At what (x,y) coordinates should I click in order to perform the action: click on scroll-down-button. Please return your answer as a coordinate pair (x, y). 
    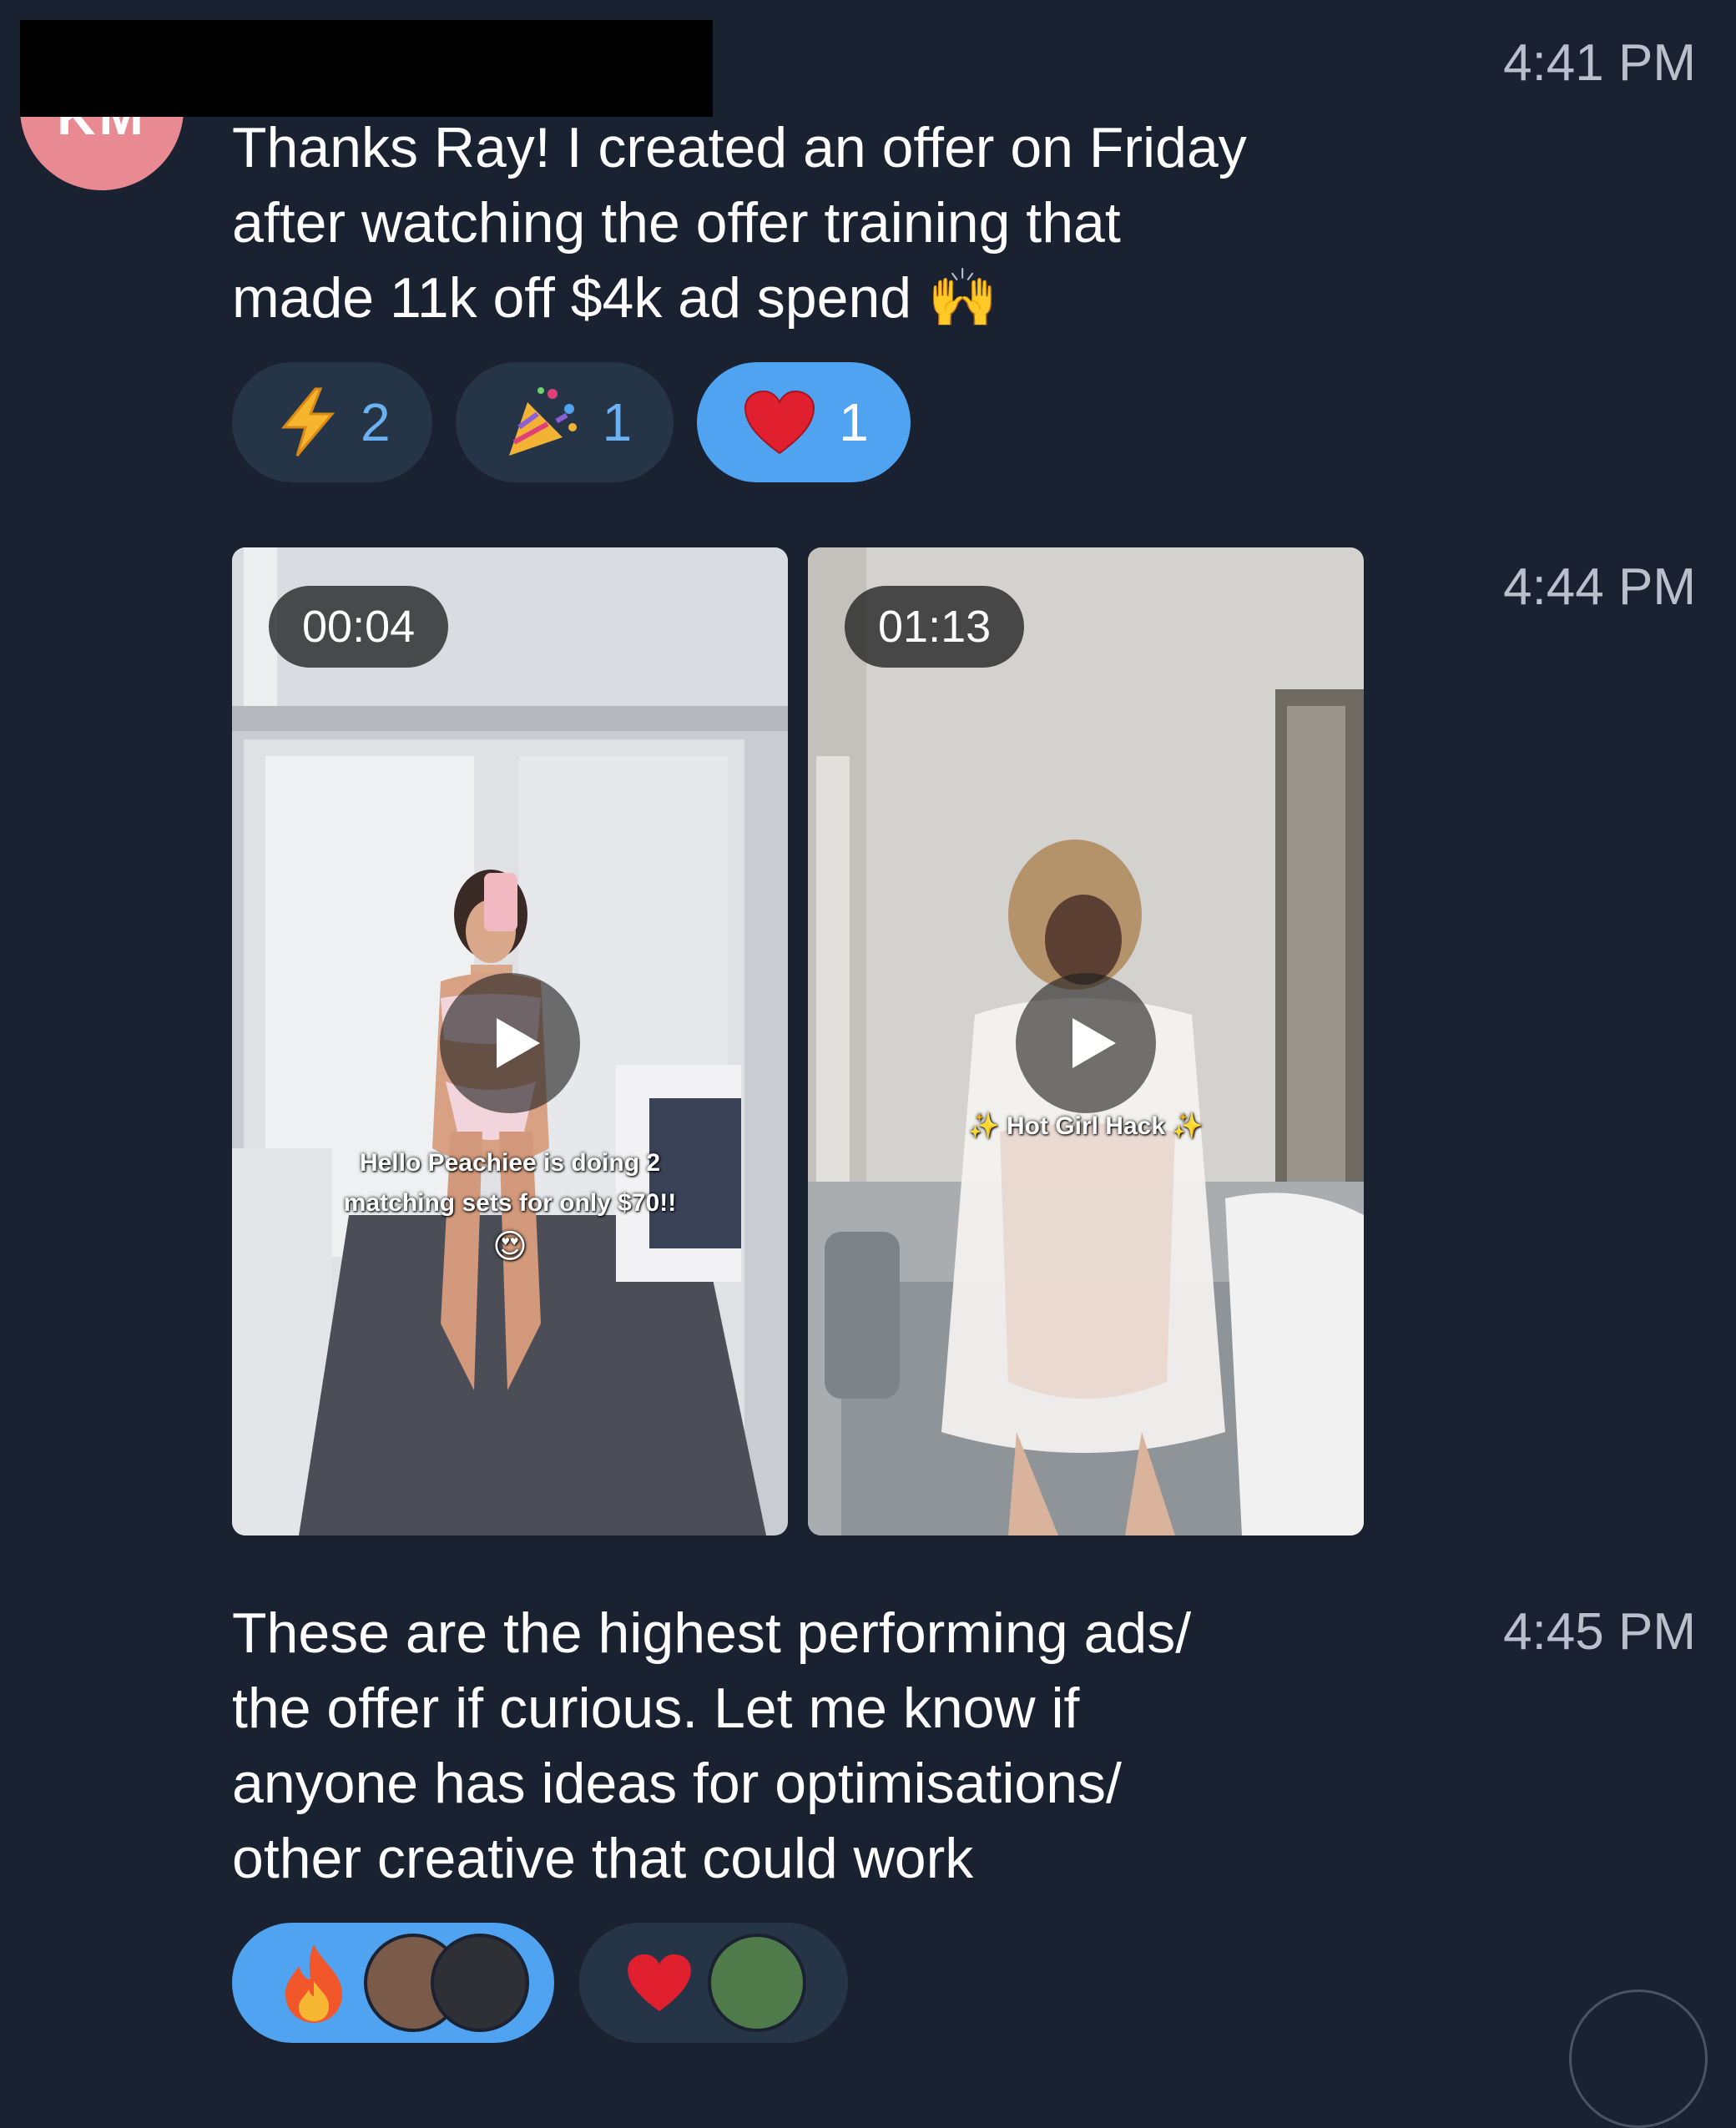
    Looking at the image, I should click on (1638, 2058).